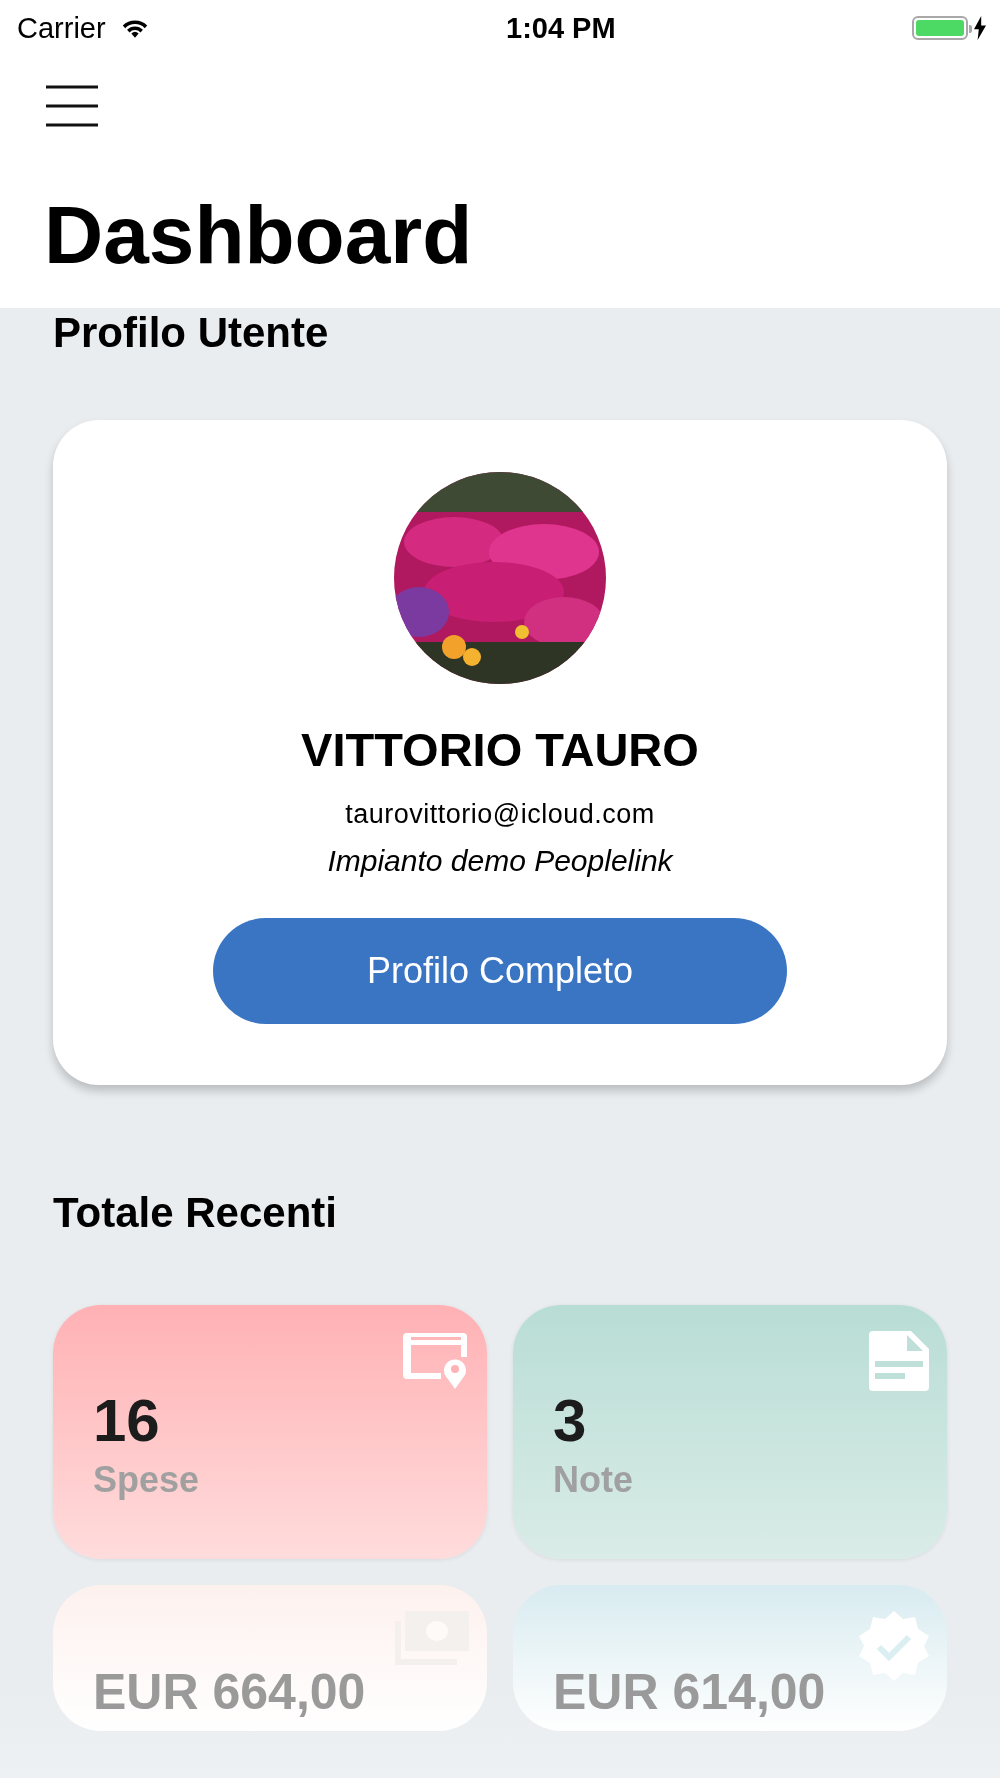 The image size is (1000, 1778). I want to click on card-pin-icon, so click(436, 1359).